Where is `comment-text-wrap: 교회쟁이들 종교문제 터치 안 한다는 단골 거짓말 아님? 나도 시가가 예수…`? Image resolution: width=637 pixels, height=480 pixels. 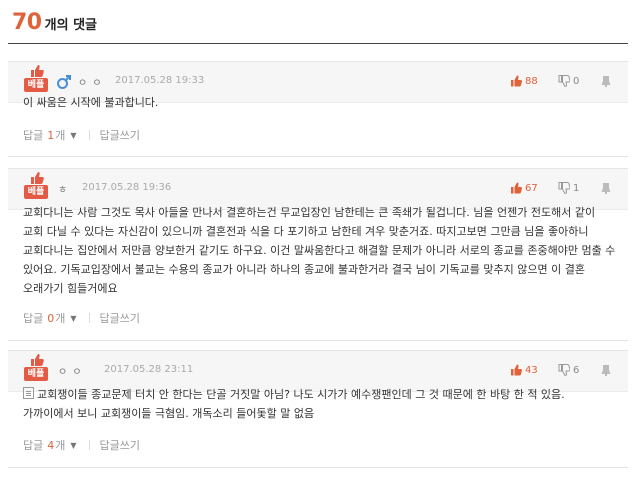 comment-text-wrap: 교회쟁이들 종교문제 터치 안 한다는 단골 거짓말 아님? 나도 시가가 예수… is located at coordinates (320, 404).